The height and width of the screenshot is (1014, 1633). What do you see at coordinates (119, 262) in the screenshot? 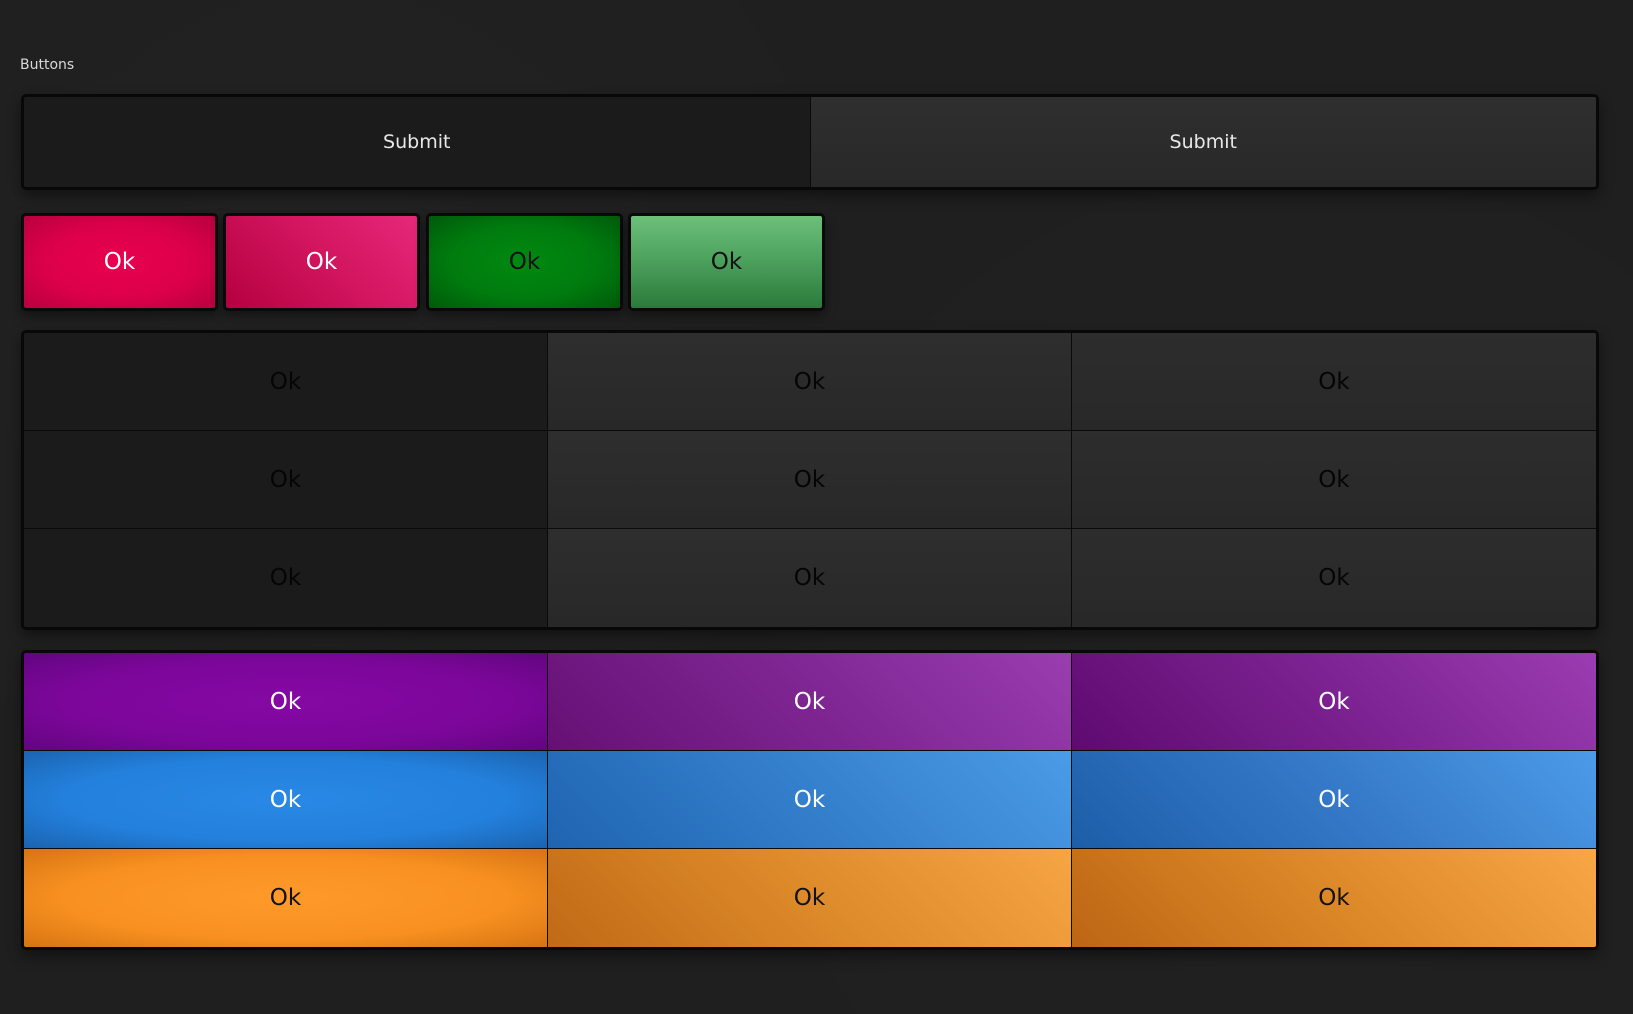
I see `ok-button-crimson: Ok` at bounding box center [119, 262].